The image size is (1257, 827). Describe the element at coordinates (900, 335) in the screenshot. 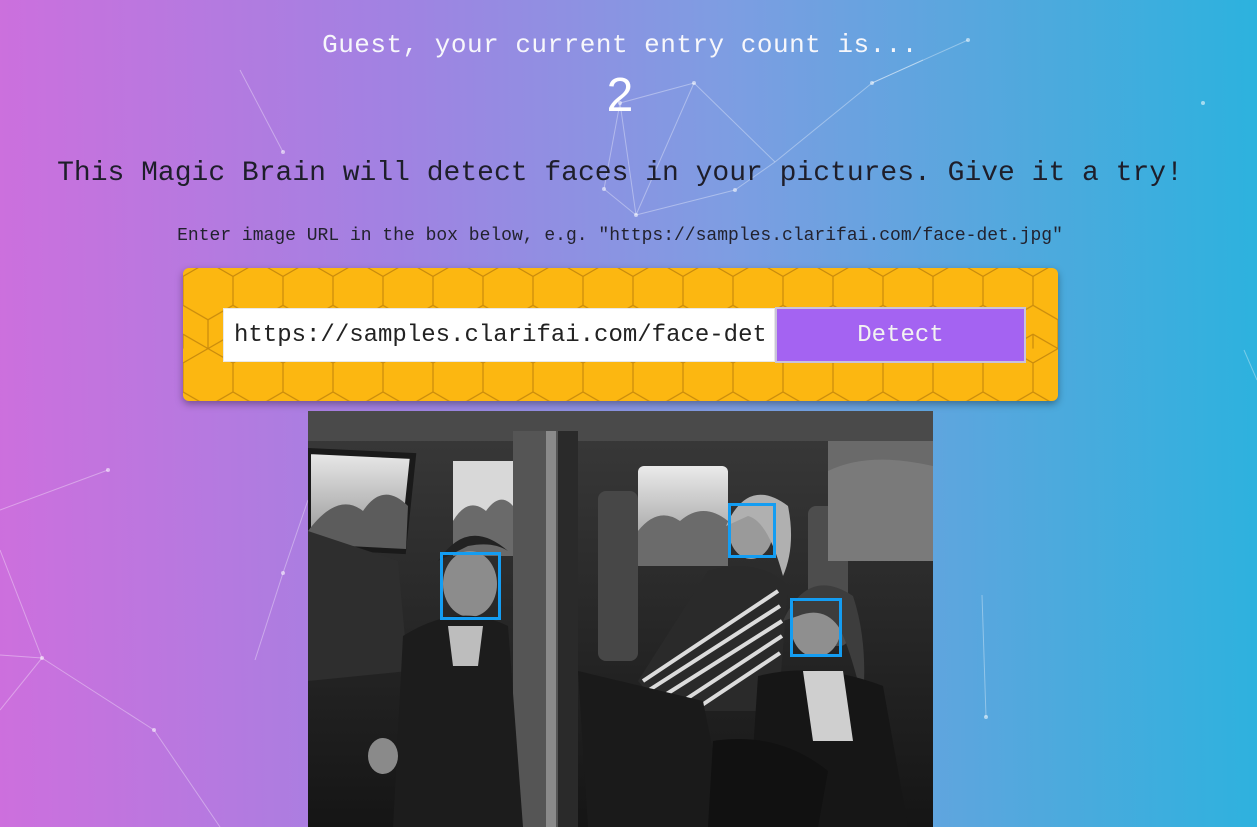

I see `detect-button: Detect` at that location.